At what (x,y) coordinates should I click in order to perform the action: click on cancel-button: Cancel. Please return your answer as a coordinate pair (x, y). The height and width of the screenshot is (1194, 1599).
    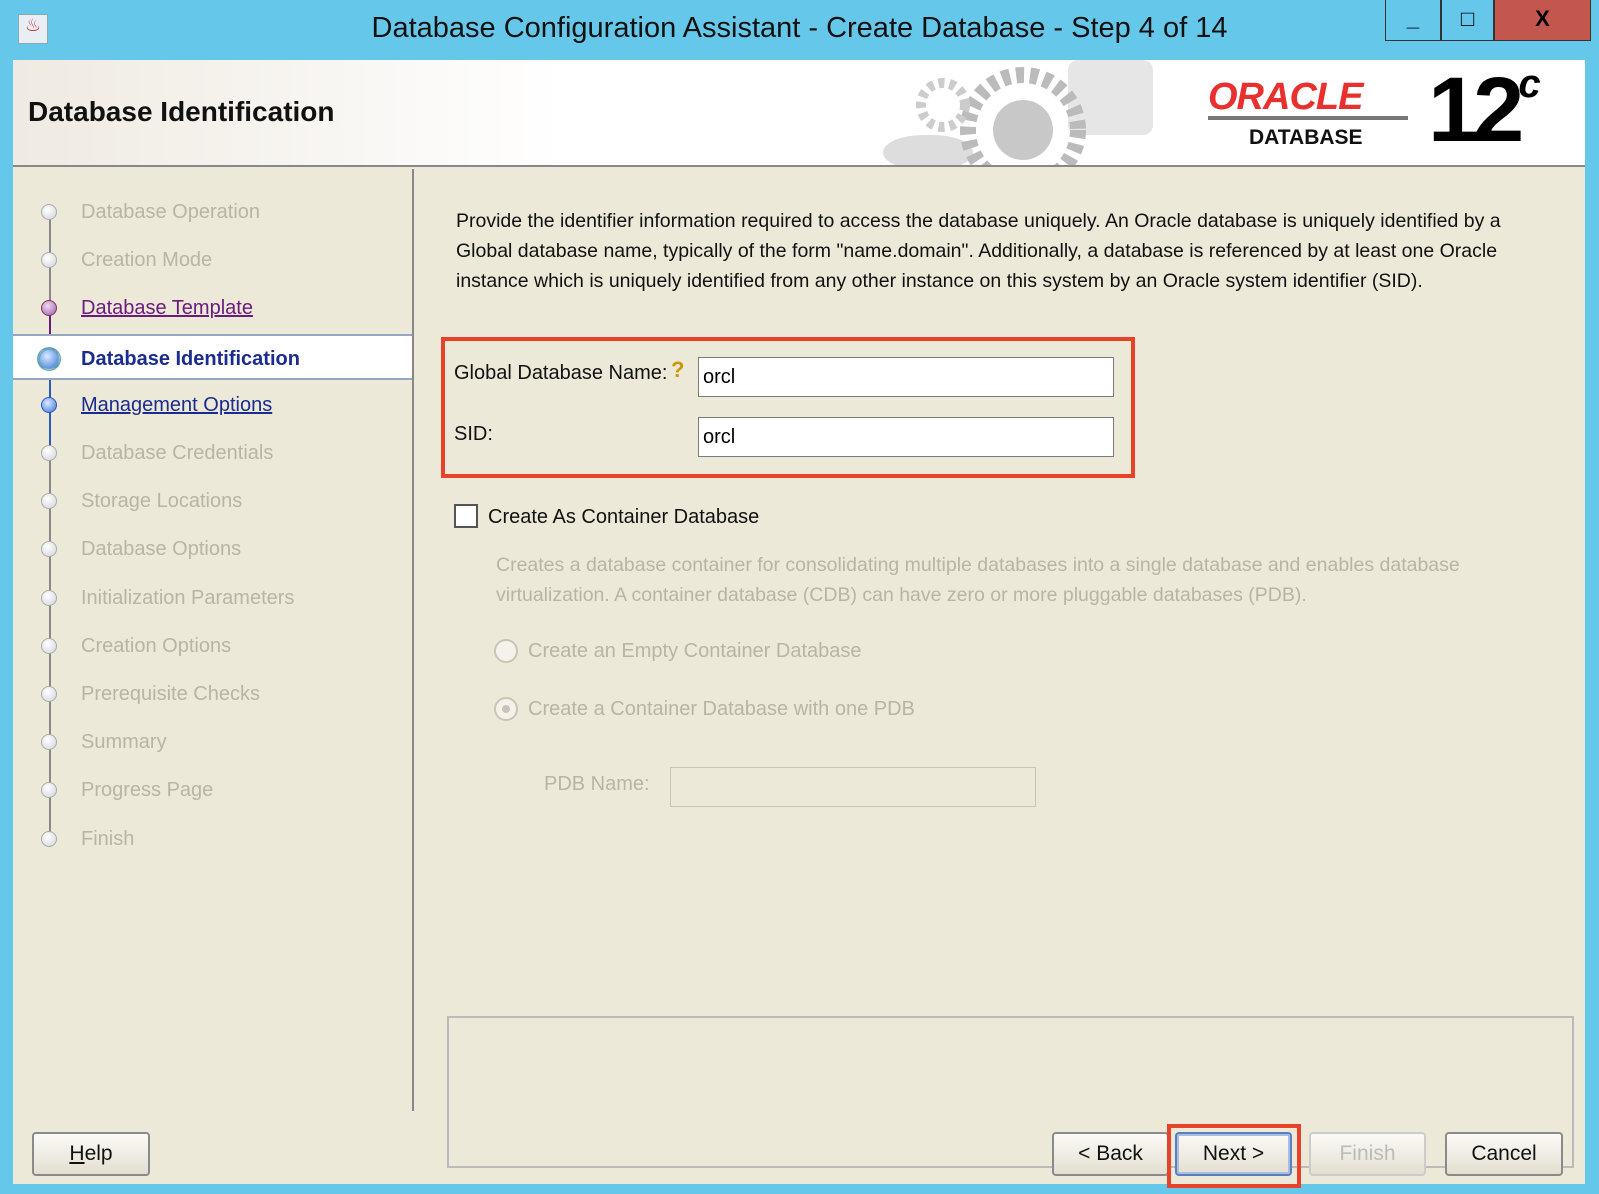
    Looking at the image, I should click on (1504, 1154).